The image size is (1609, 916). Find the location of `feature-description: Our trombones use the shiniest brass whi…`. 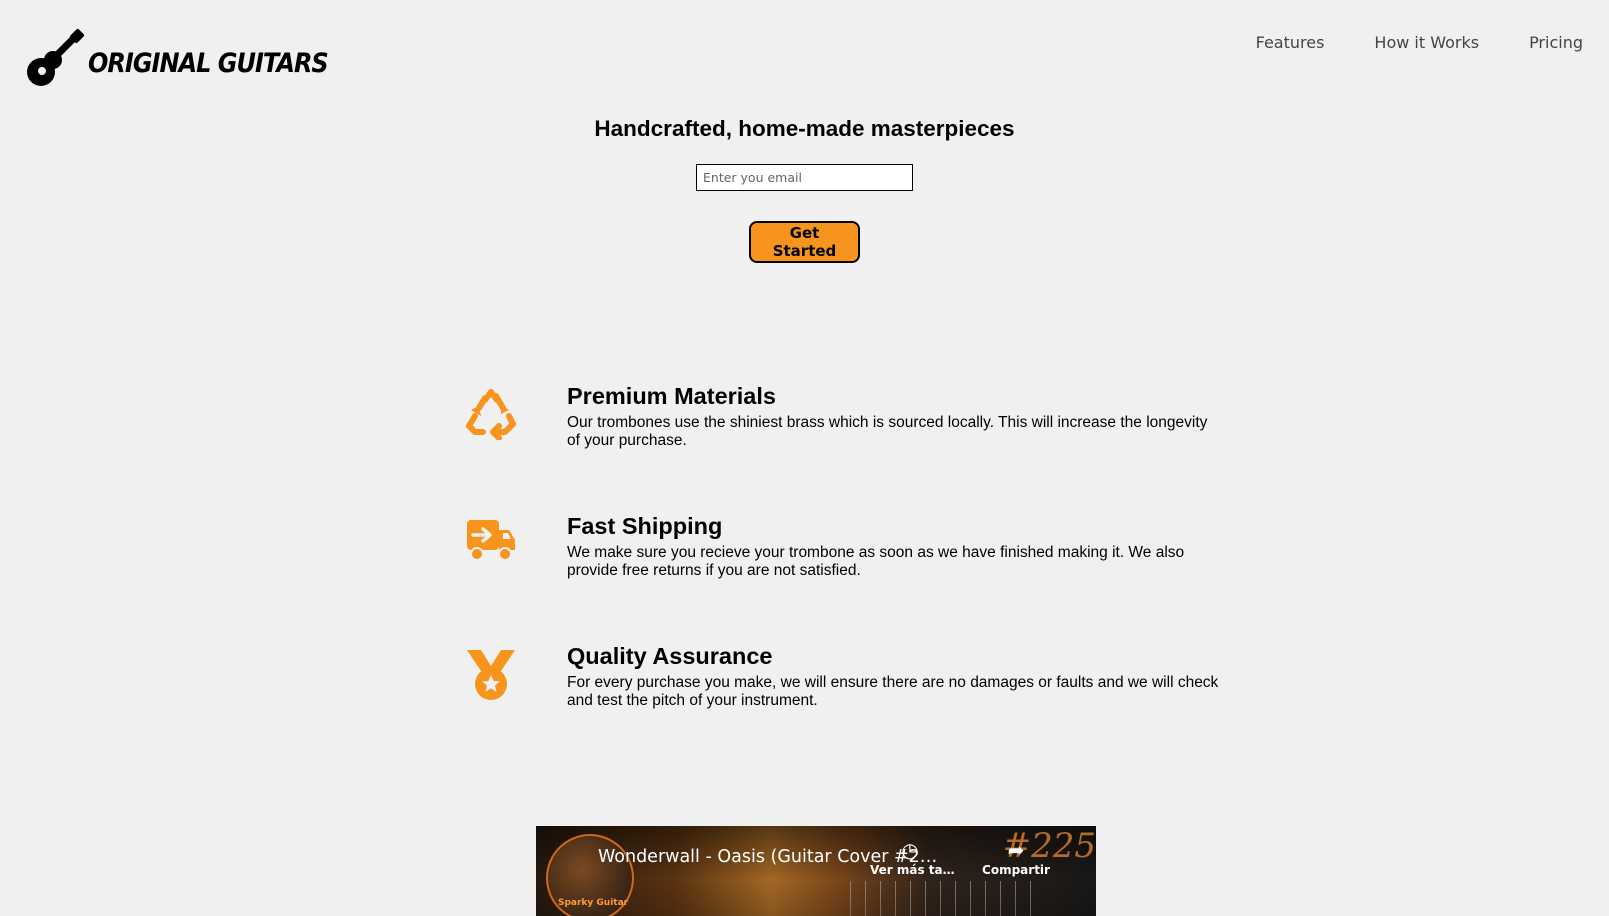

feature-description: Our trombones use the shiniest brass whi… is located at coordinates (887, 431).